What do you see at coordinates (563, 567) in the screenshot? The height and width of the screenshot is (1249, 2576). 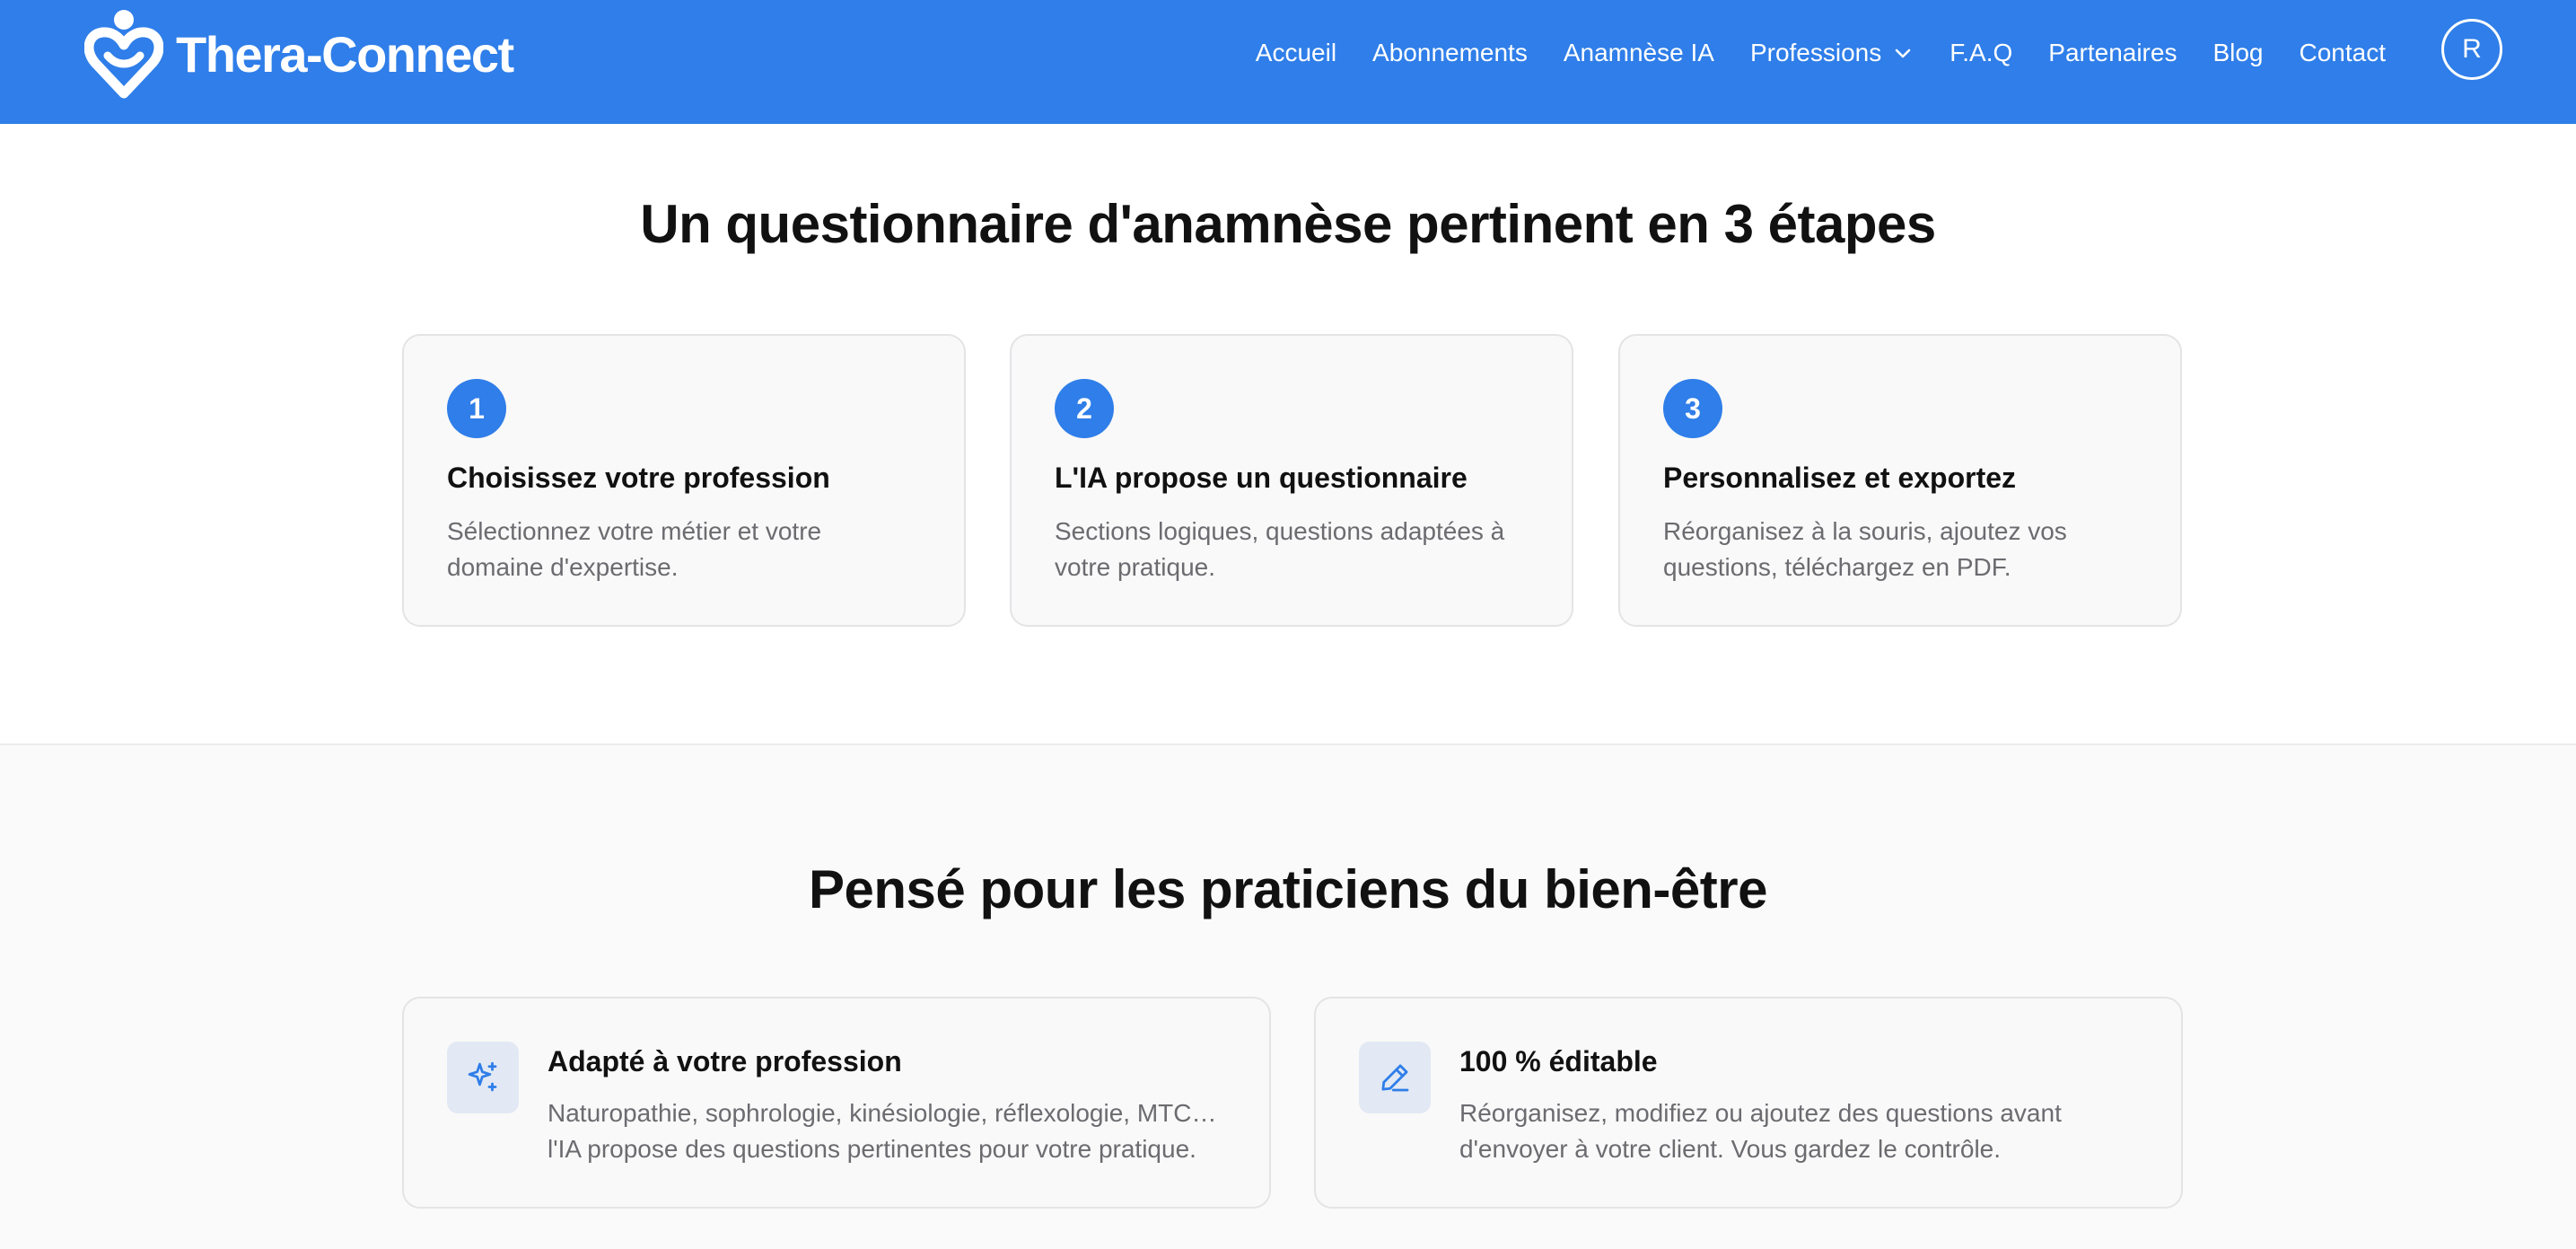 I see `step-description-line: domaine d'expertise.` at bounding box center [563, 567].